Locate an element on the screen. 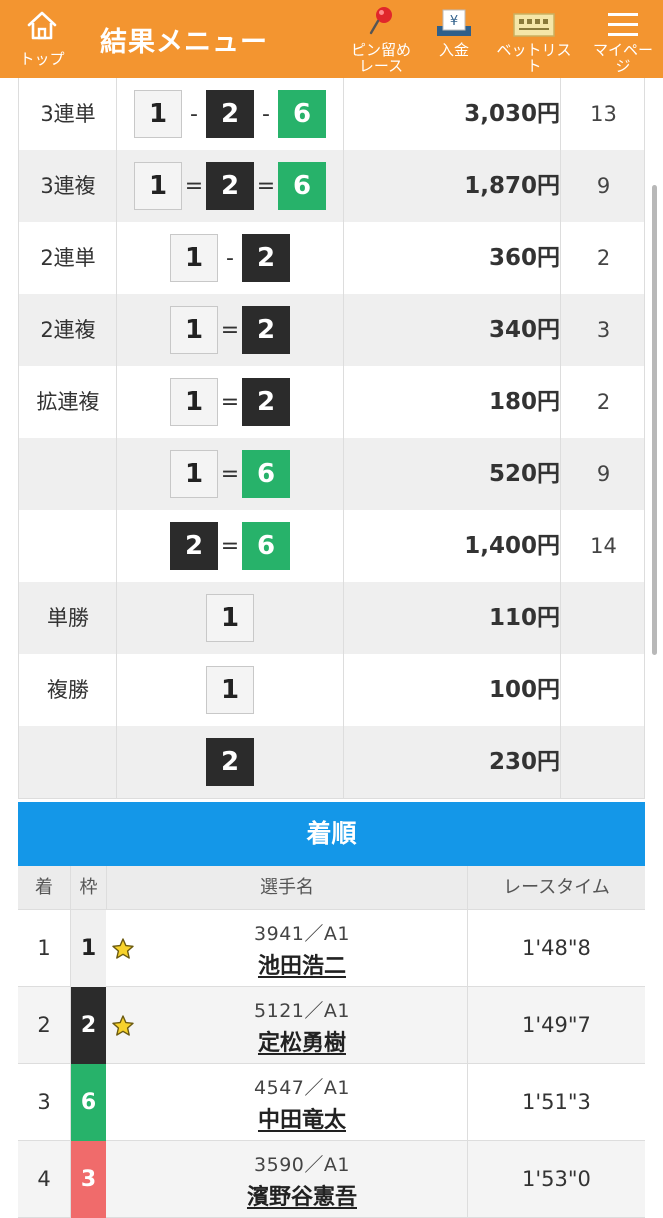 The height and width of the screenshot is (1218, 663). result-row: 1 1 3941／A1 池田浩二 1'48"8 is located at coordinates (331, 948).